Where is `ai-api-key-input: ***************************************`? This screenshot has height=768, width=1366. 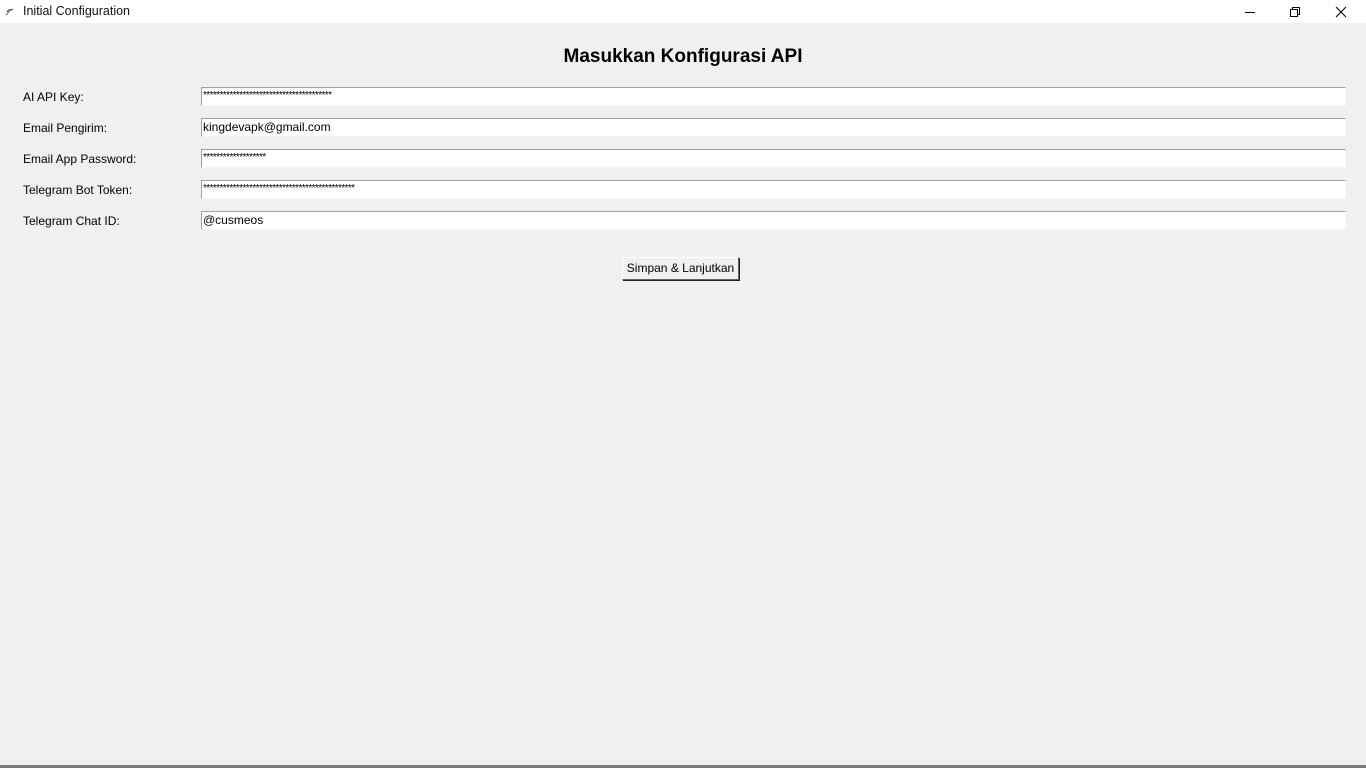 ai-api-key-input: *************************************** is located at coordinates (773, 96).